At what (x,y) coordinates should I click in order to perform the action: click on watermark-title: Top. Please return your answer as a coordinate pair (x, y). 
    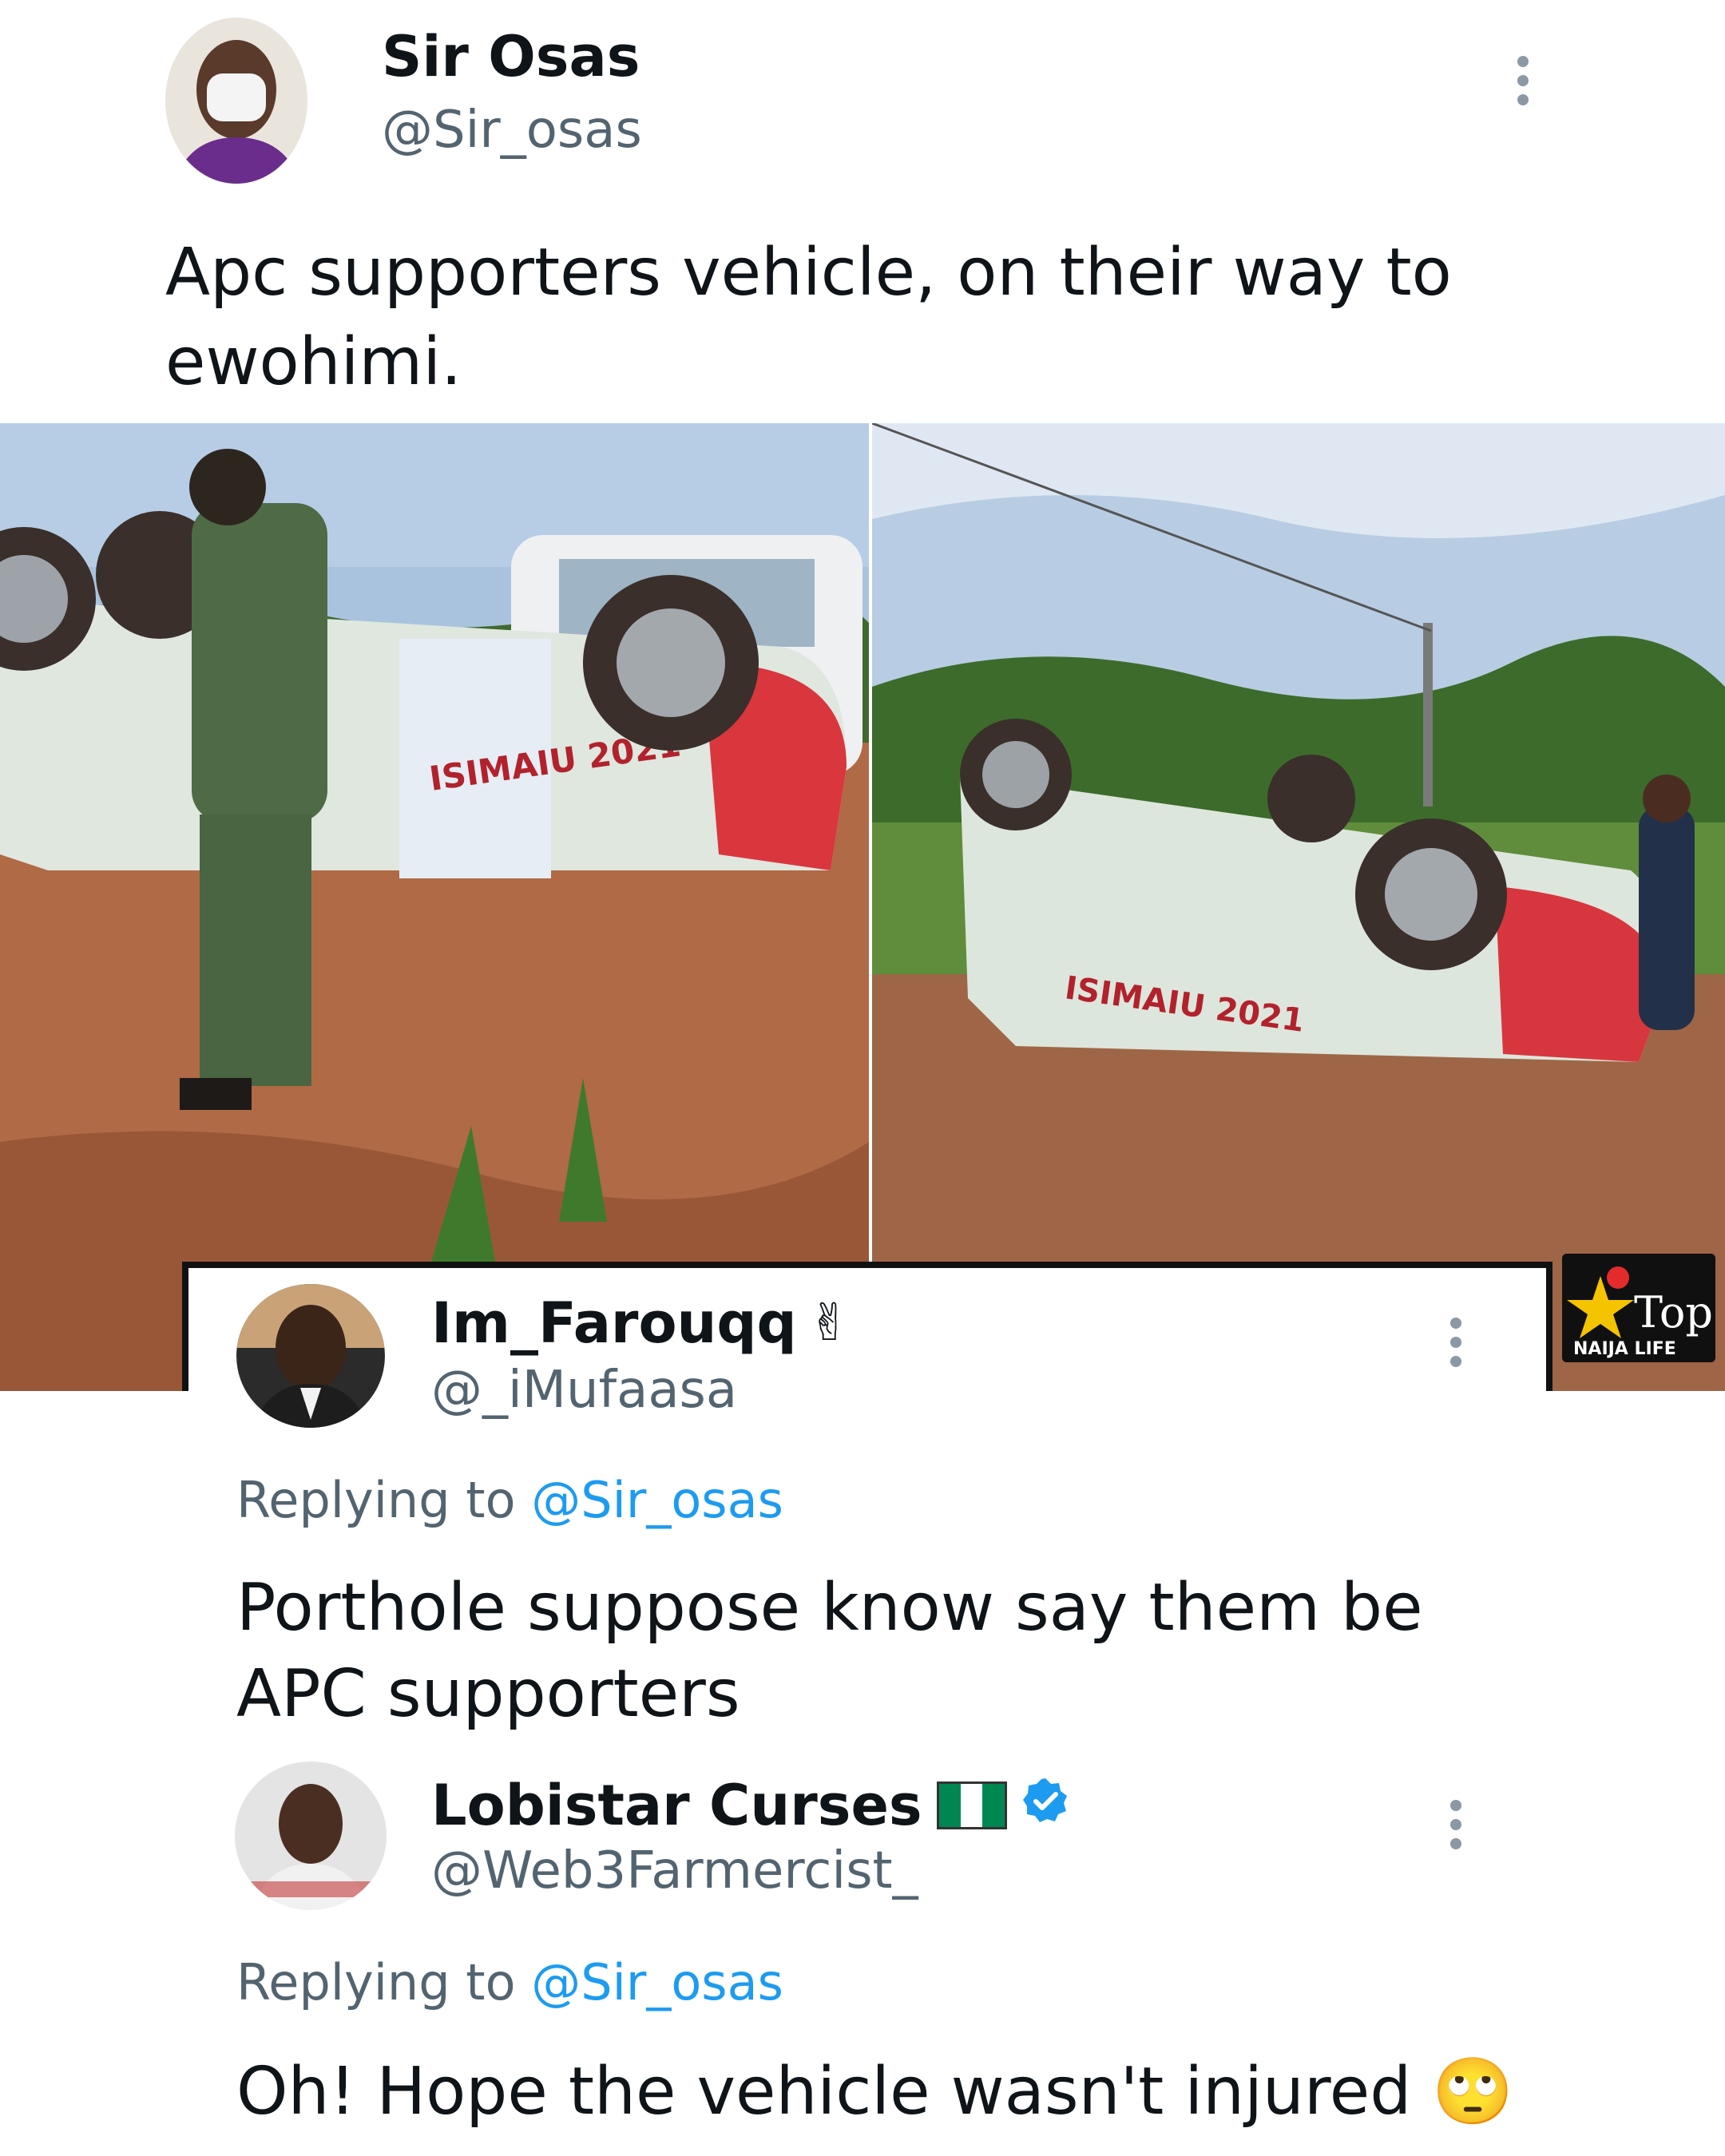
    Looking at the image, I should click on (1674, 1312).